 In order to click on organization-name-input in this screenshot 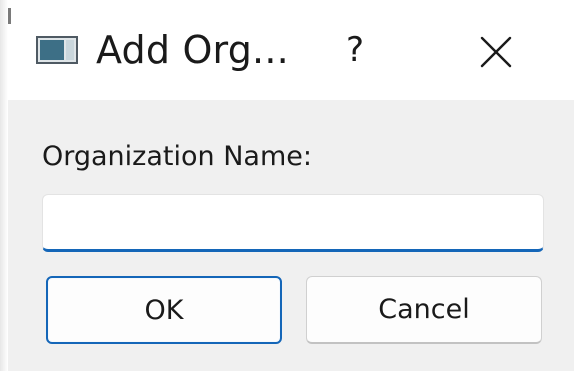, I will do `click(293, 223)`.